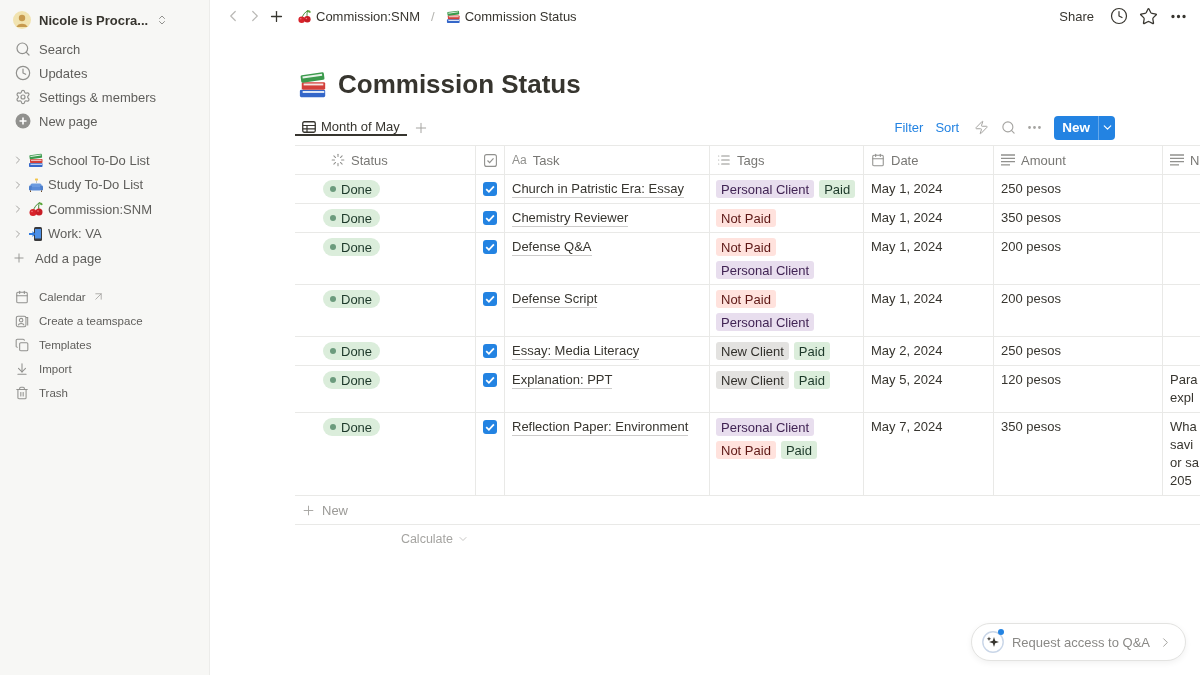 This screenshot has width=1200, height=675. What do you see at coordinates (22, 320) in the screenshot?
I see `user-square-icon` at bounding box center [22, 320].